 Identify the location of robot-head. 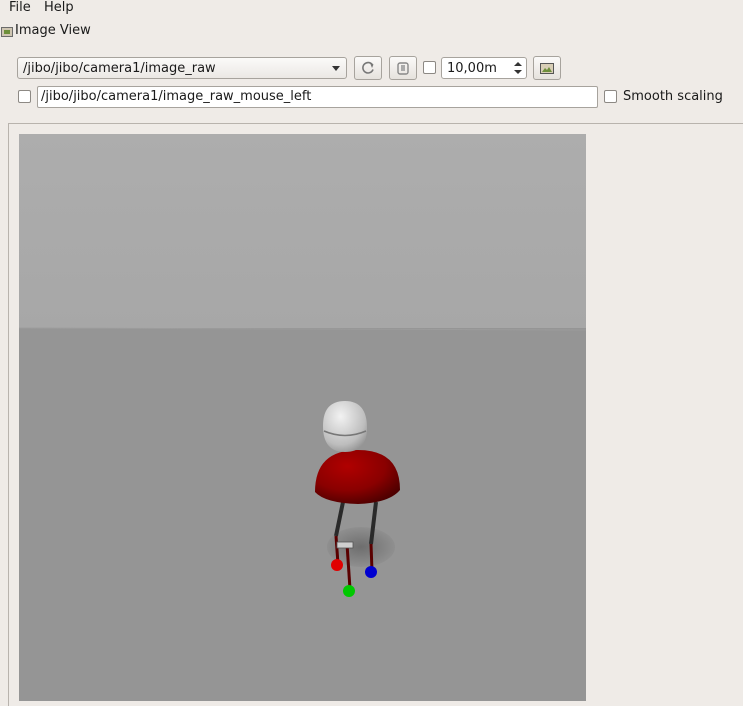
(345, 426).